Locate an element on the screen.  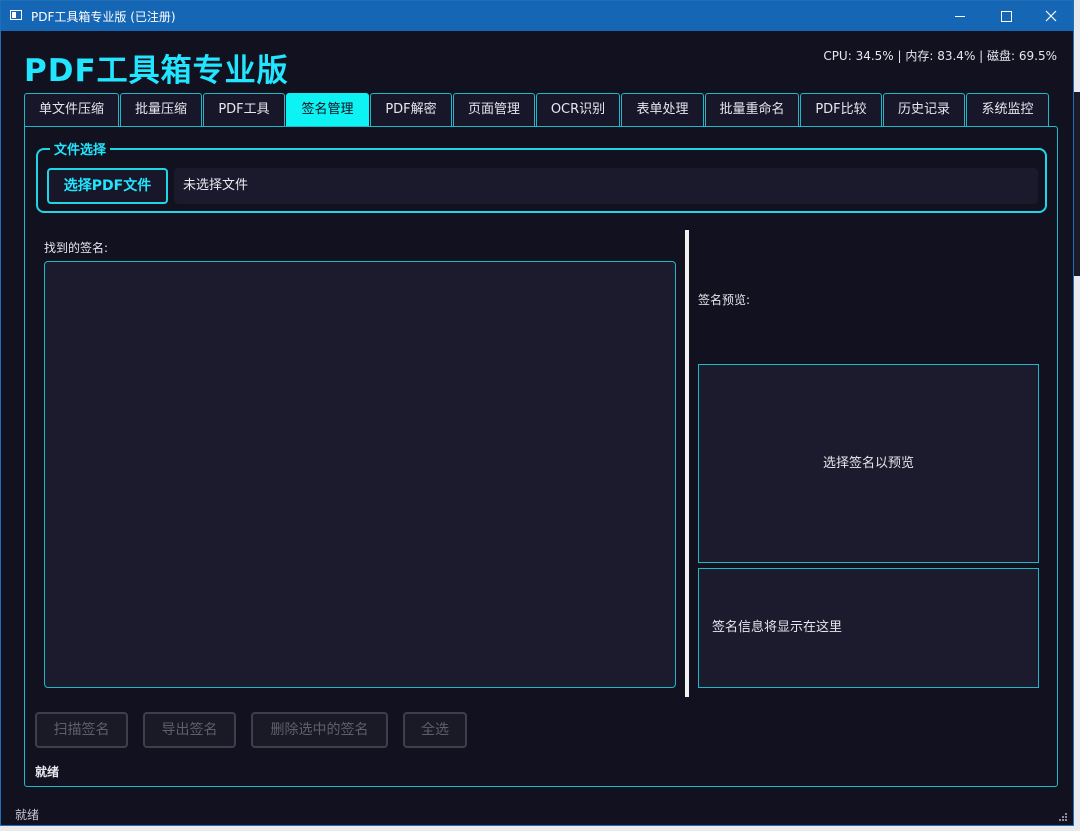
tab-history: 历史记录 is located at coordinates (924, 109).